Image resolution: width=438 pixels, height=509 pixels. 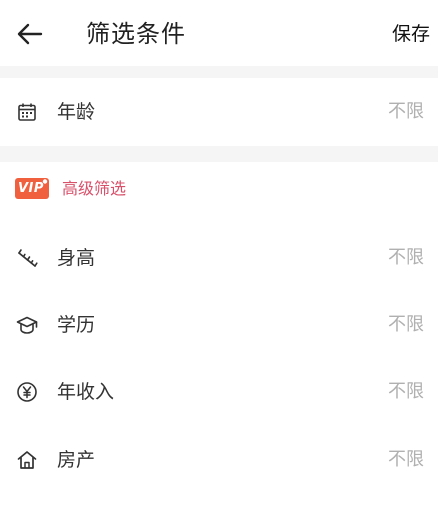 What do you see at coordinates (219, 392) in the screenshot?
I see `filter-row-income: 年收入 不限` at bounding box center [219, 392].